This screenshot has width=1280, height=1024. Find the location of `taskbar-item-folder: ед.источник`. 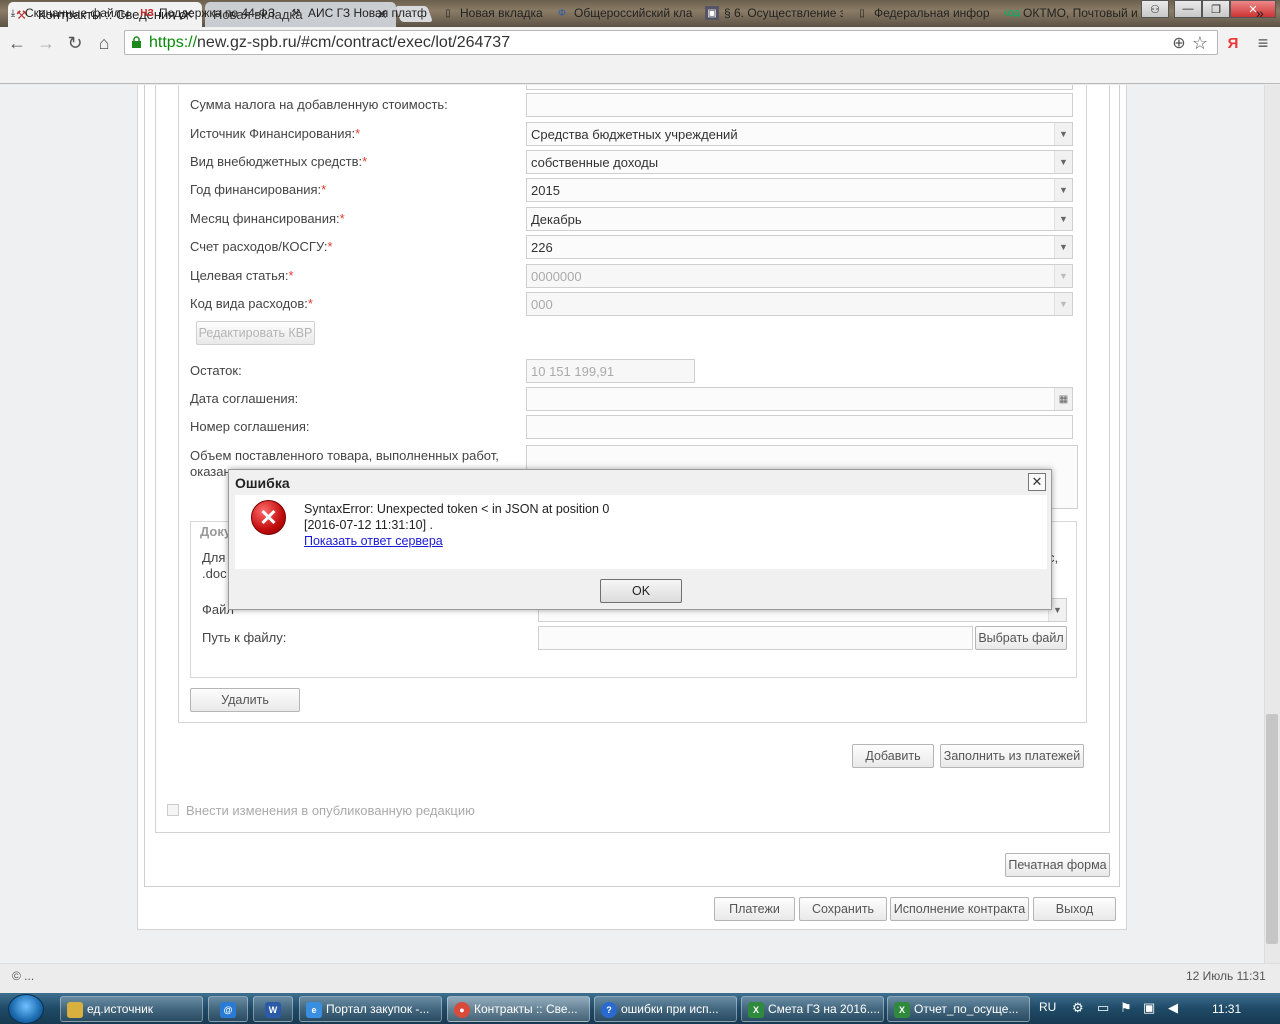

taskbar-item-folder: ед.источник is located at coordinates (131, 1009).